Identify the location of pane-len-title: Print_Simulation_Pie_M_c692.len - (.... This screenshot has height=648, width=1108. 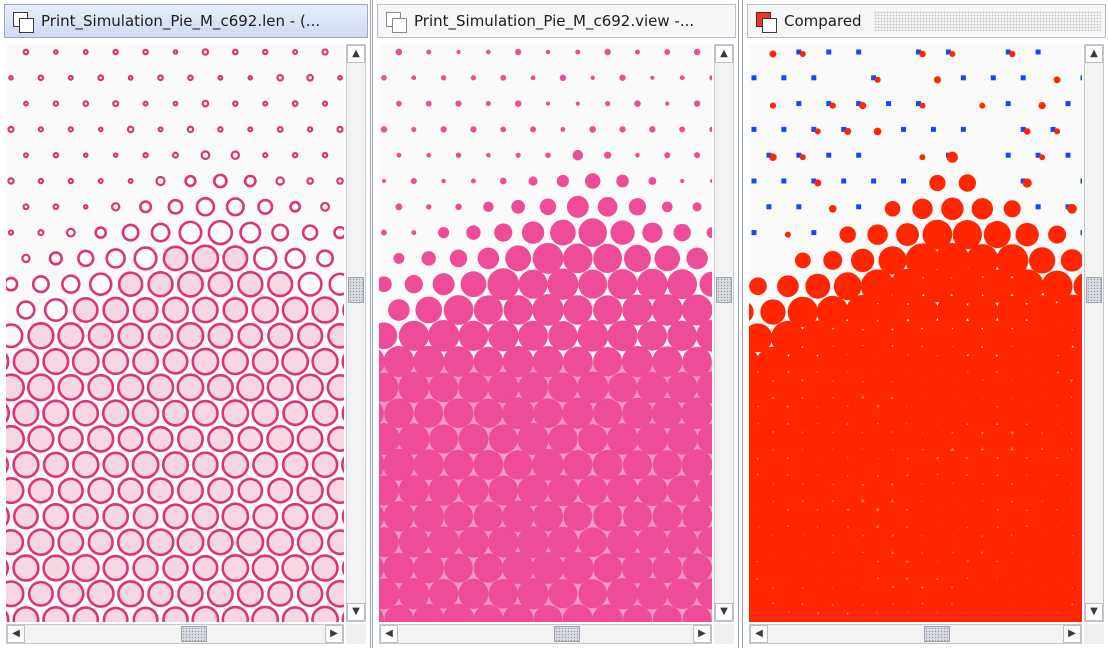
(181, 21).